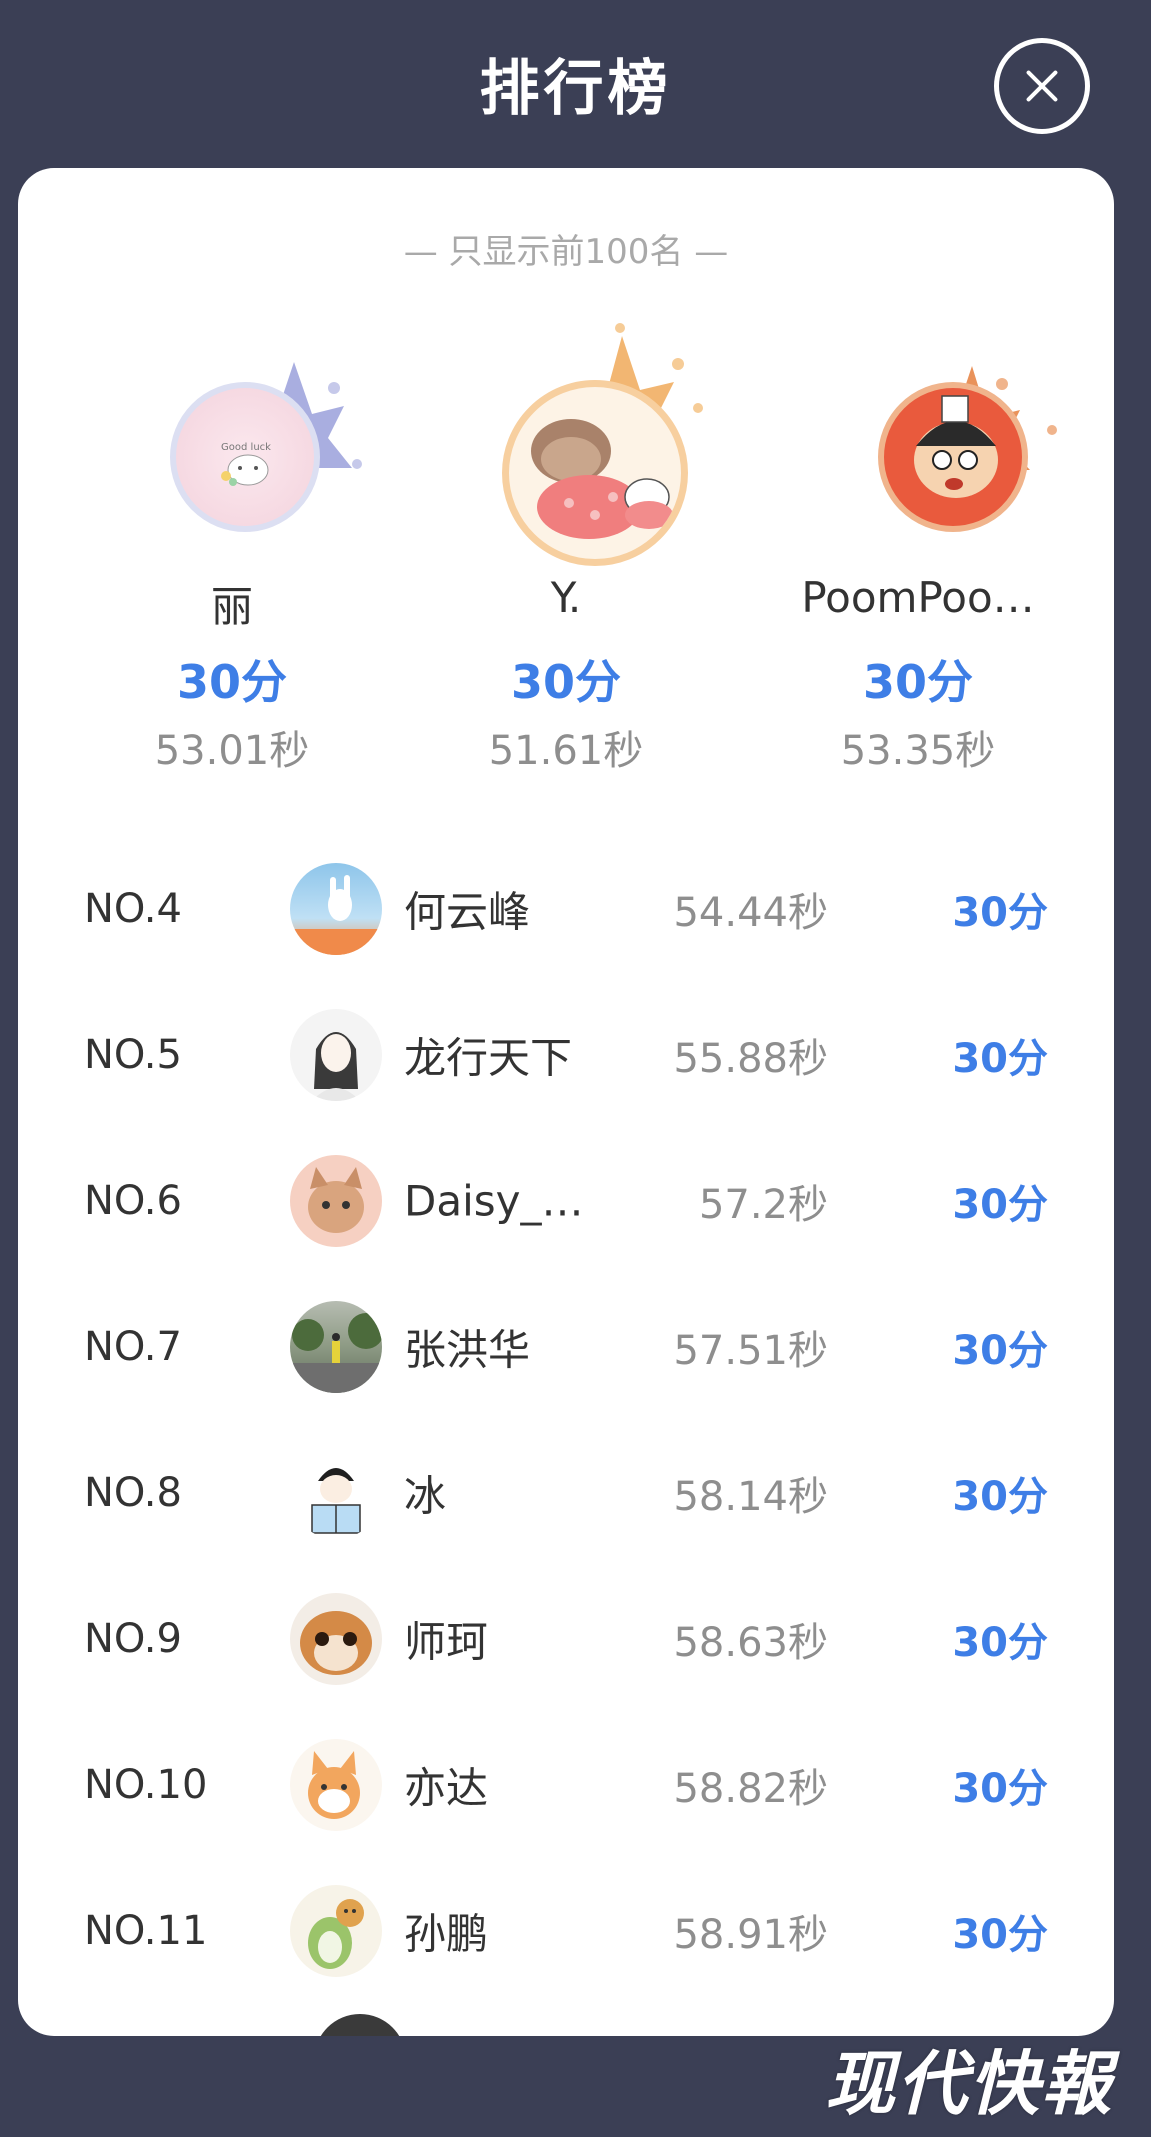 Image resolution: width=1151 pixels, height=2137 pixels. I want to click on rank-label: NO.10, so click(146, 1785).